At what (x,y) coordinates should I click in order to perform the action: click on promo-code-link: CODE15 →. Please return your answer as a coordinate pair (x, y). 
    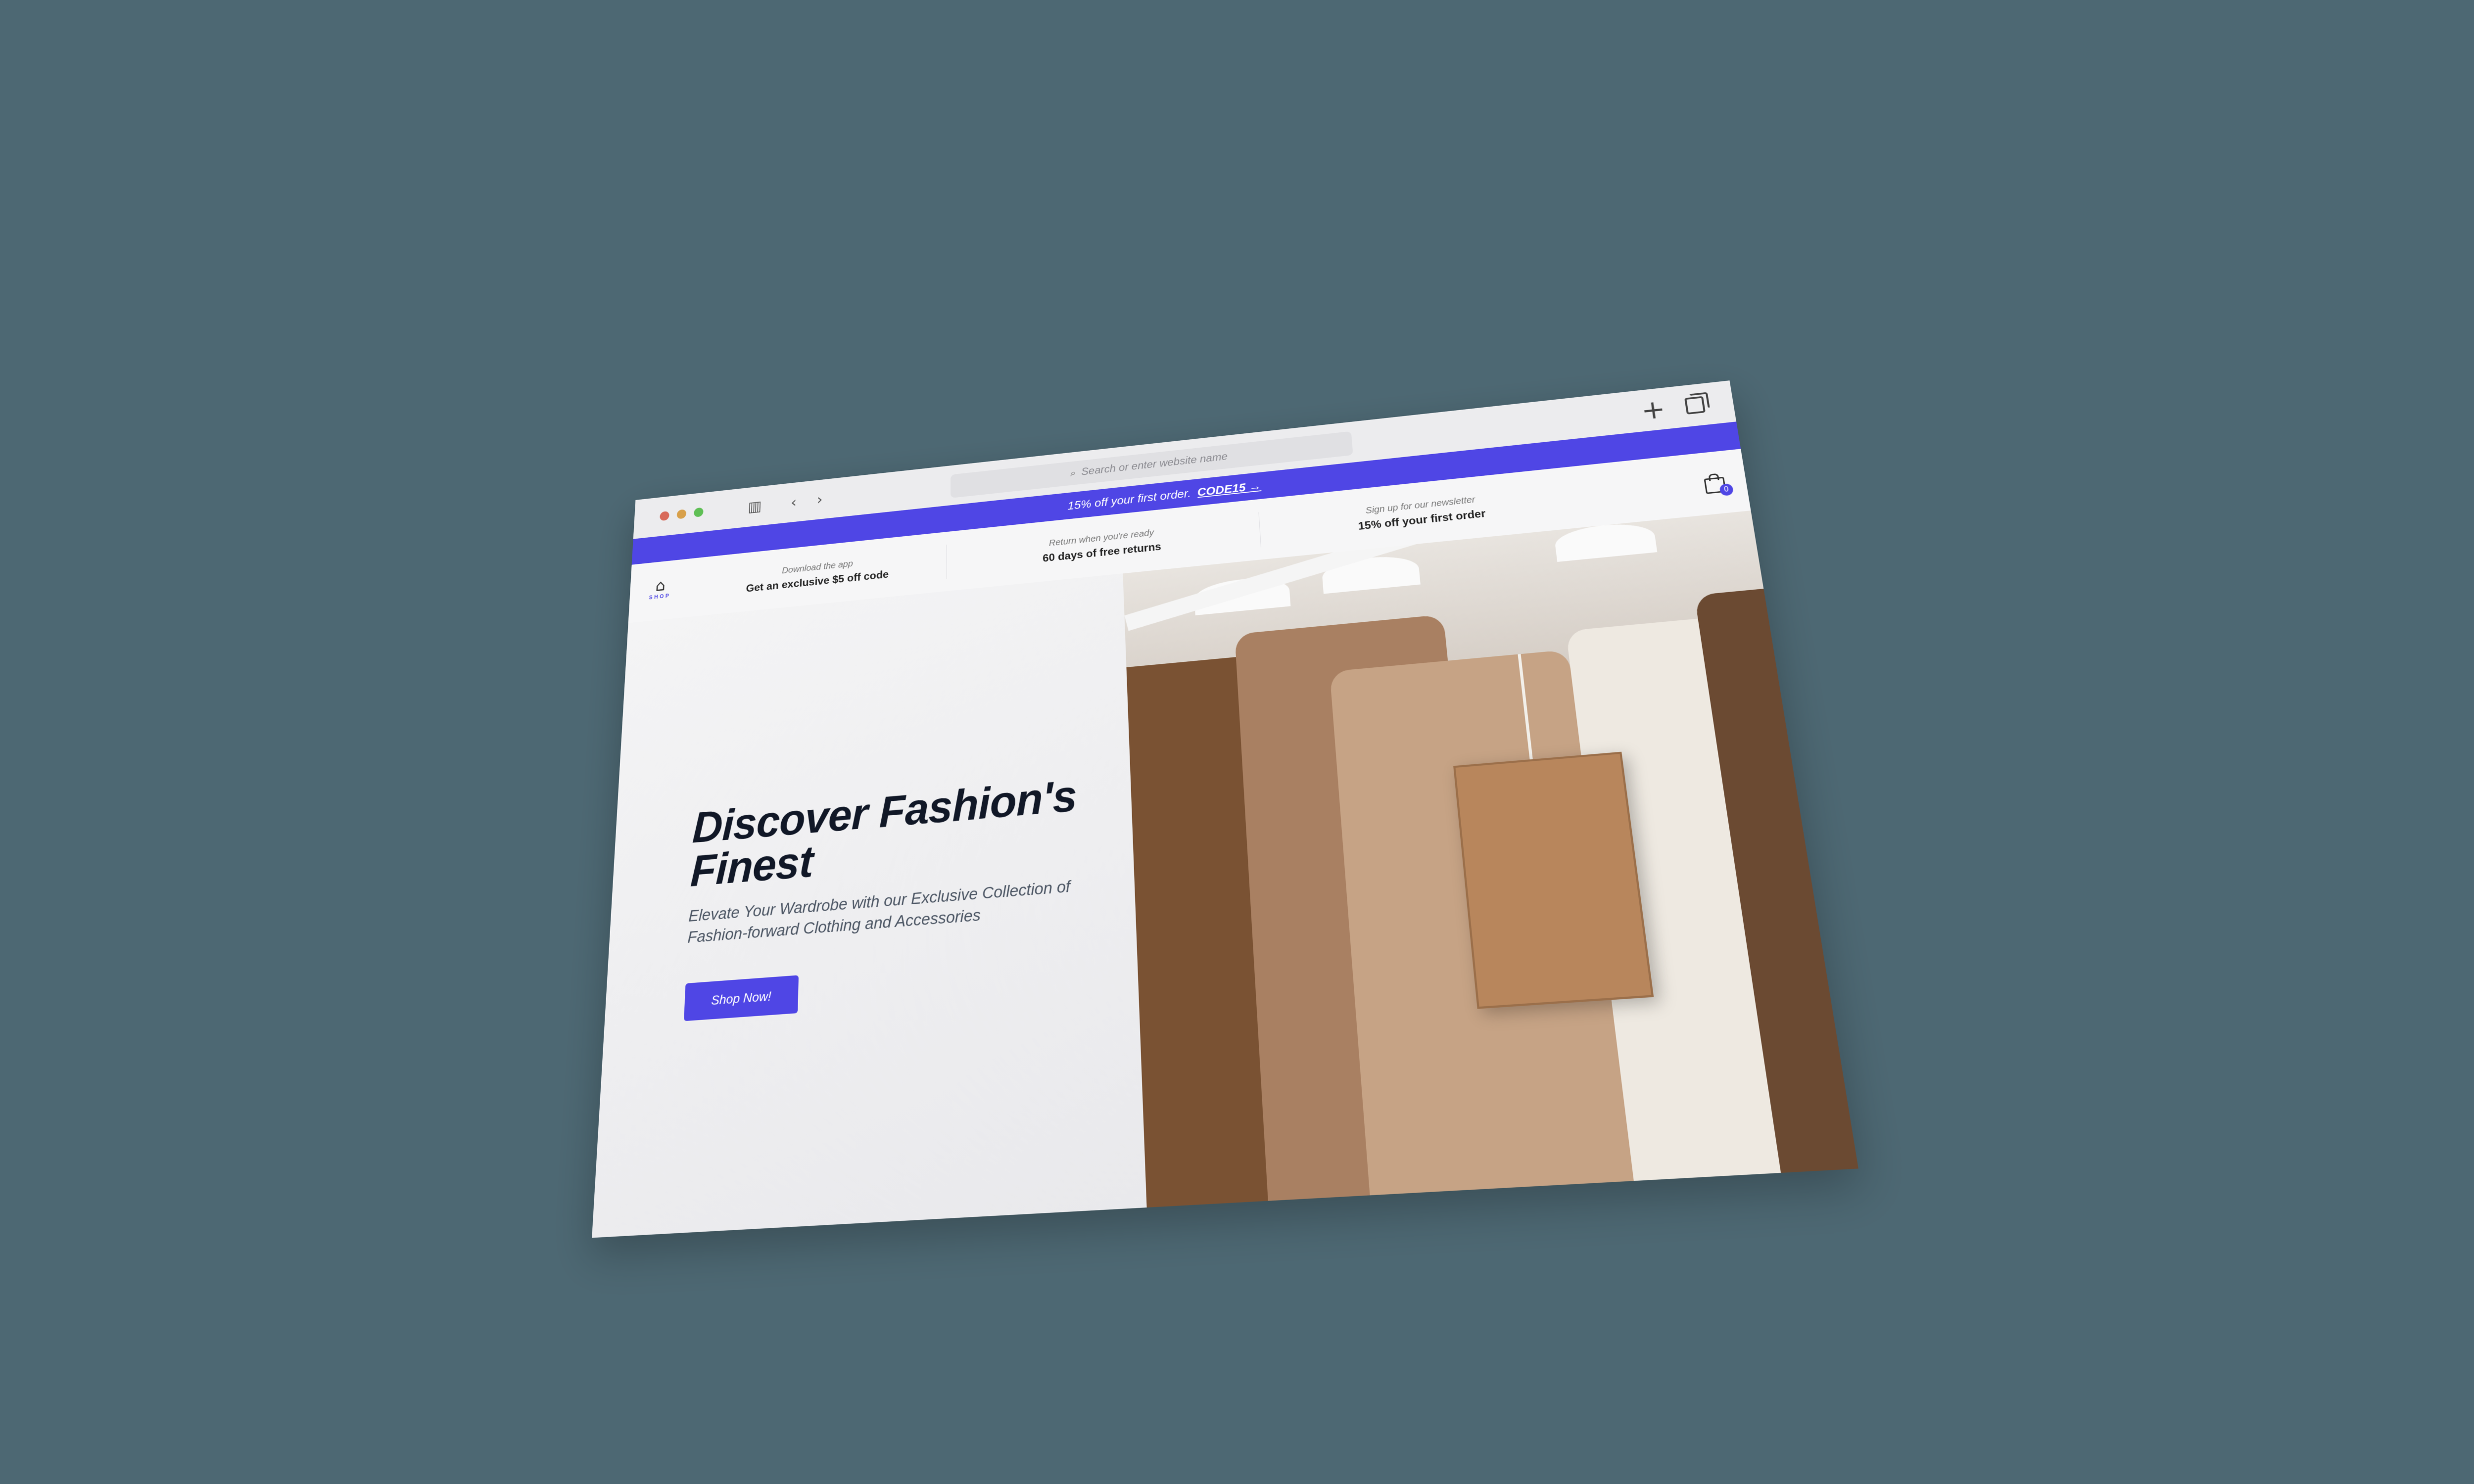
    Looking at the image, I should click on (1229, 489).